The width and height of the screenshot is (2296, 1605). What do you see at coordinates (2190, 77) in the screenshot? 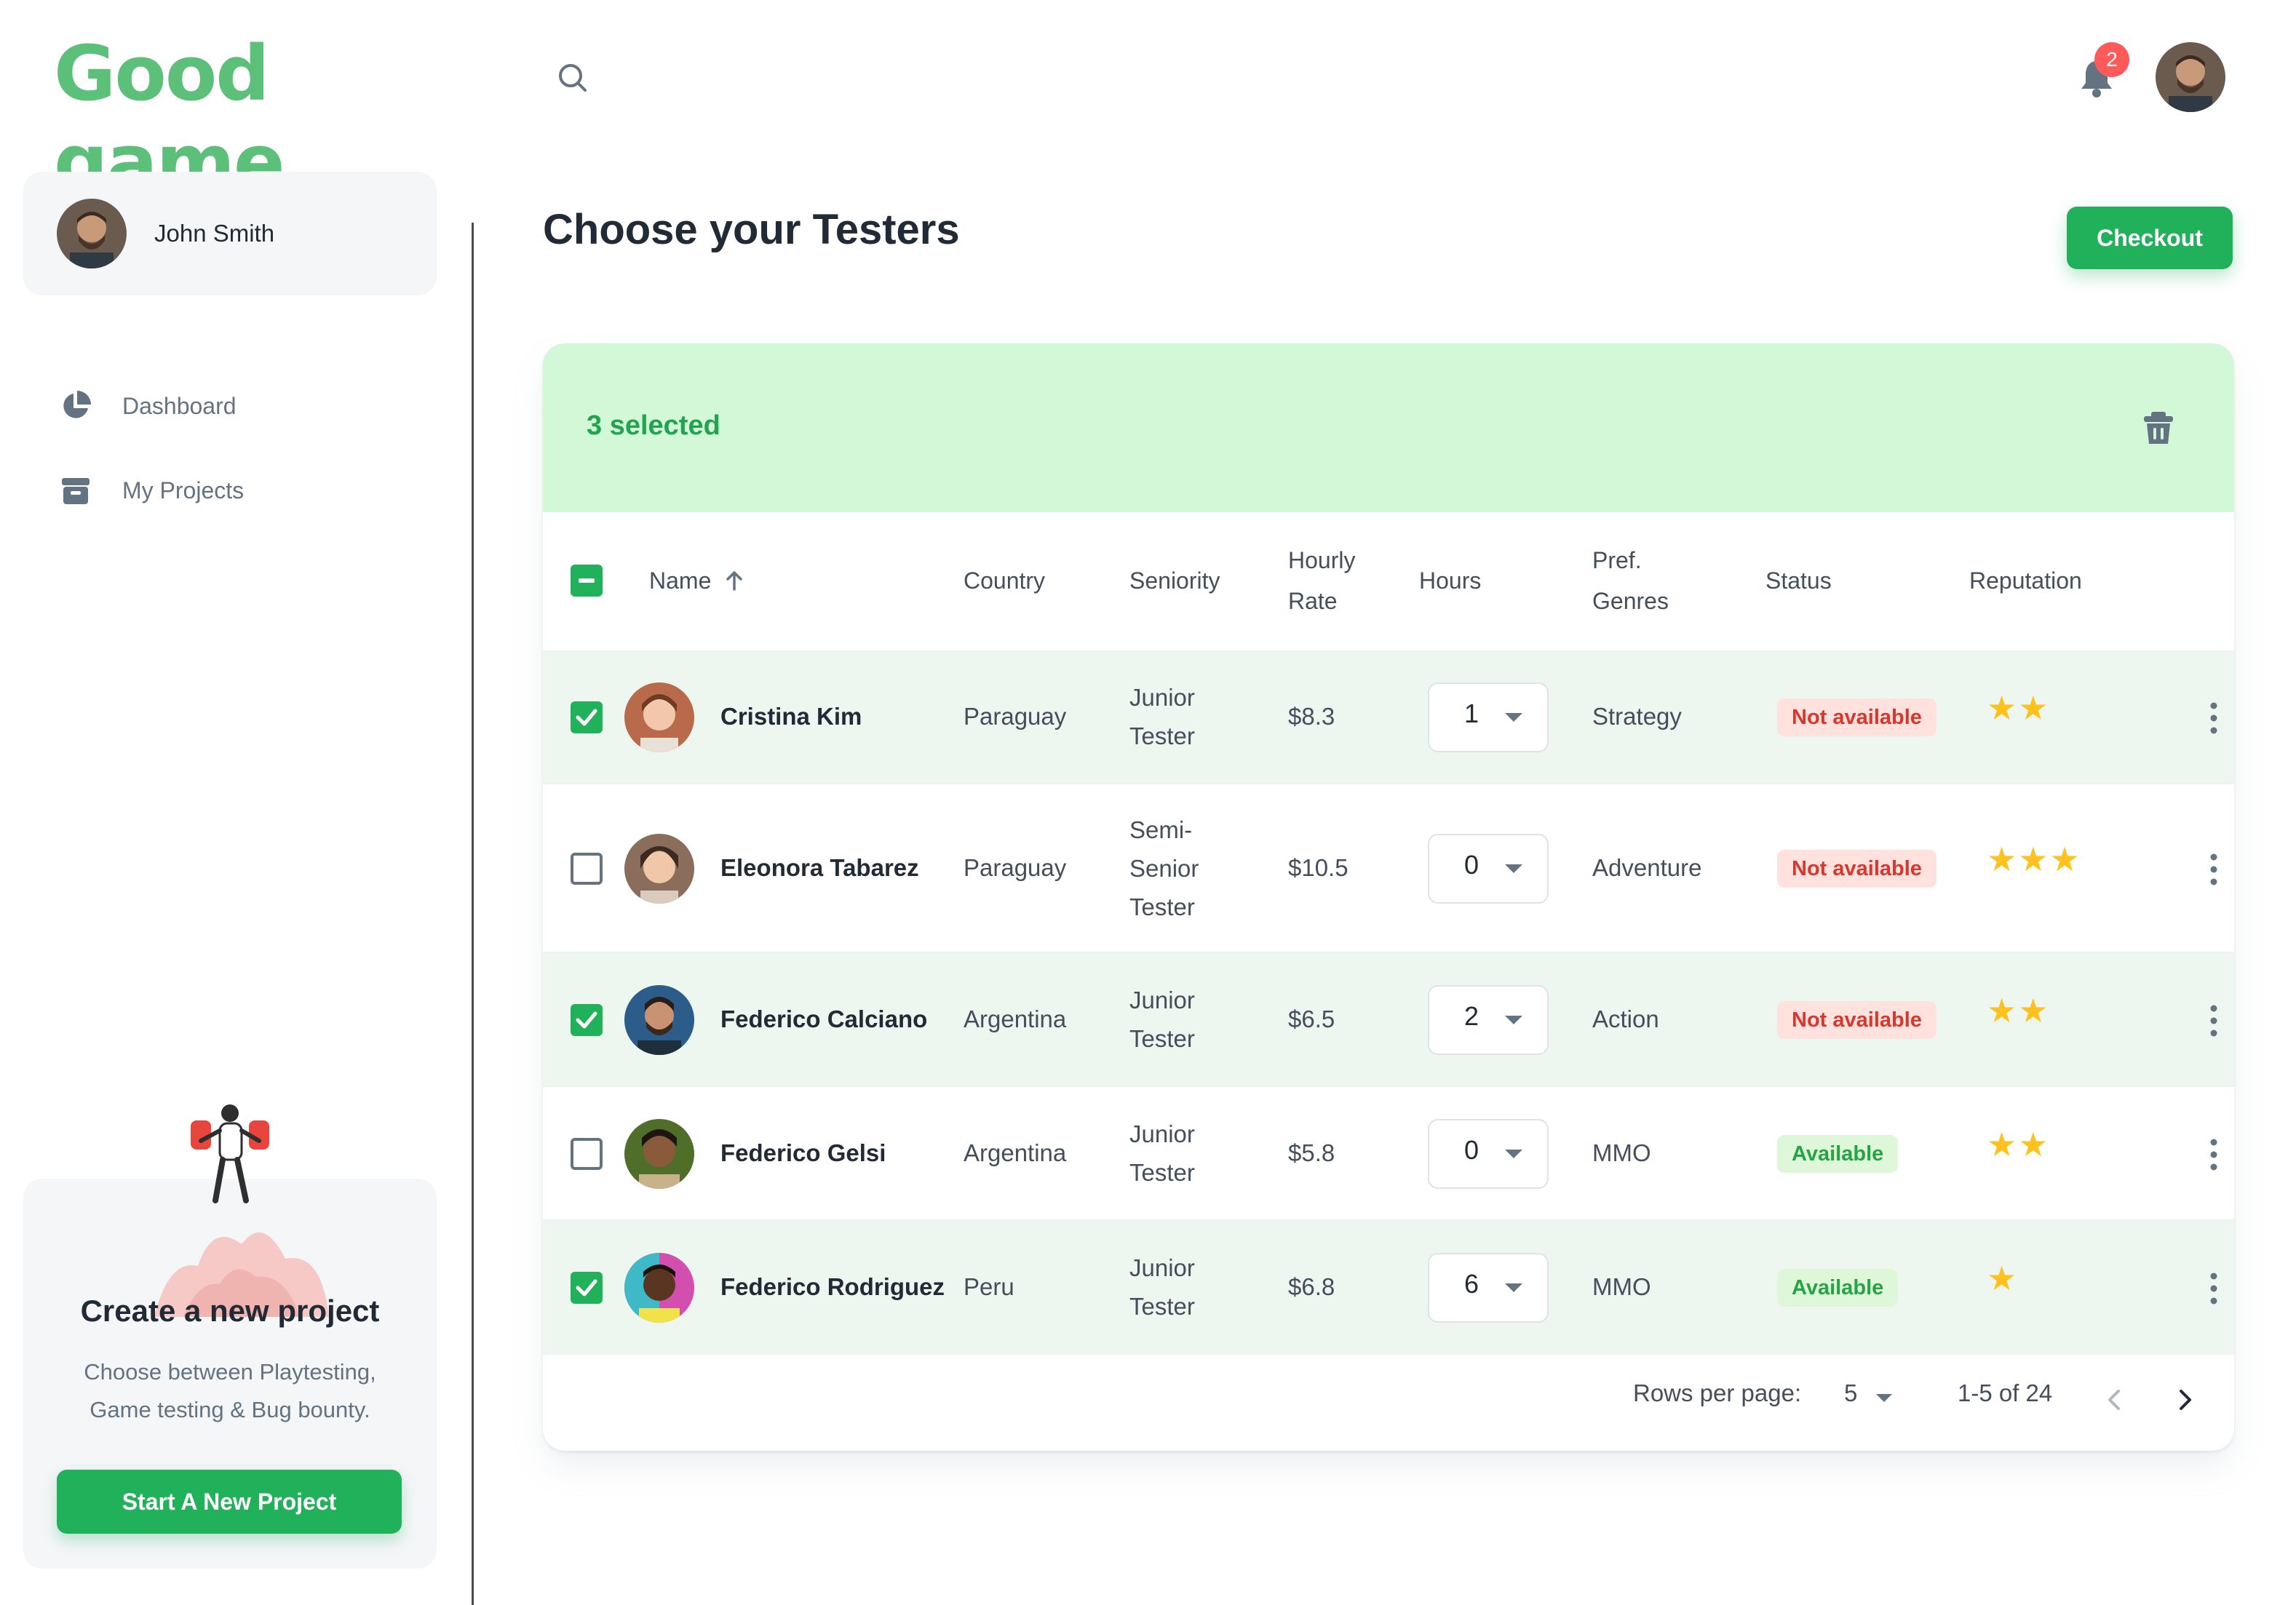
I see `account-avatar` at bounding box center [2190, 77].